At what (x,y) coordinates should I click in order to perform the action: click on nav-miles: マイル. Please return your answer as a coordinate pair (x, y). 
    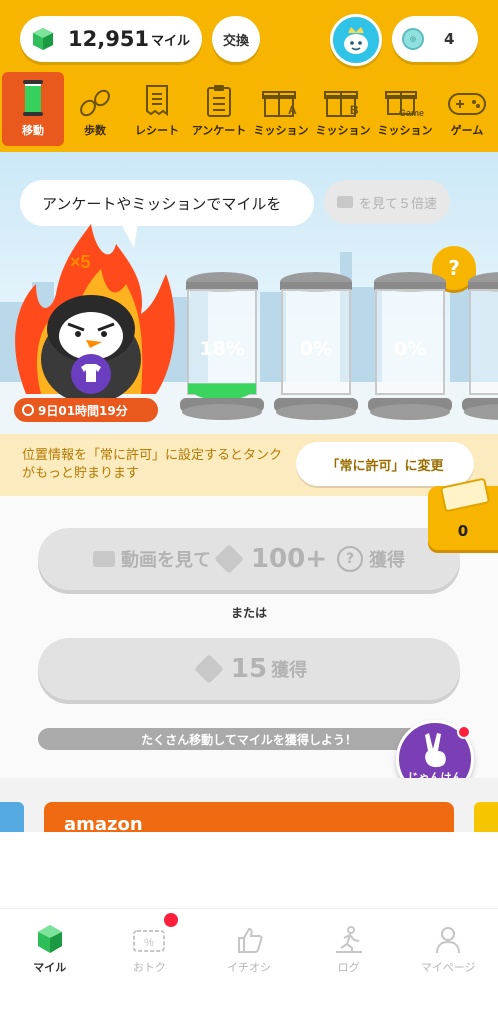
    Looking at the image, I should click on (50, 944).